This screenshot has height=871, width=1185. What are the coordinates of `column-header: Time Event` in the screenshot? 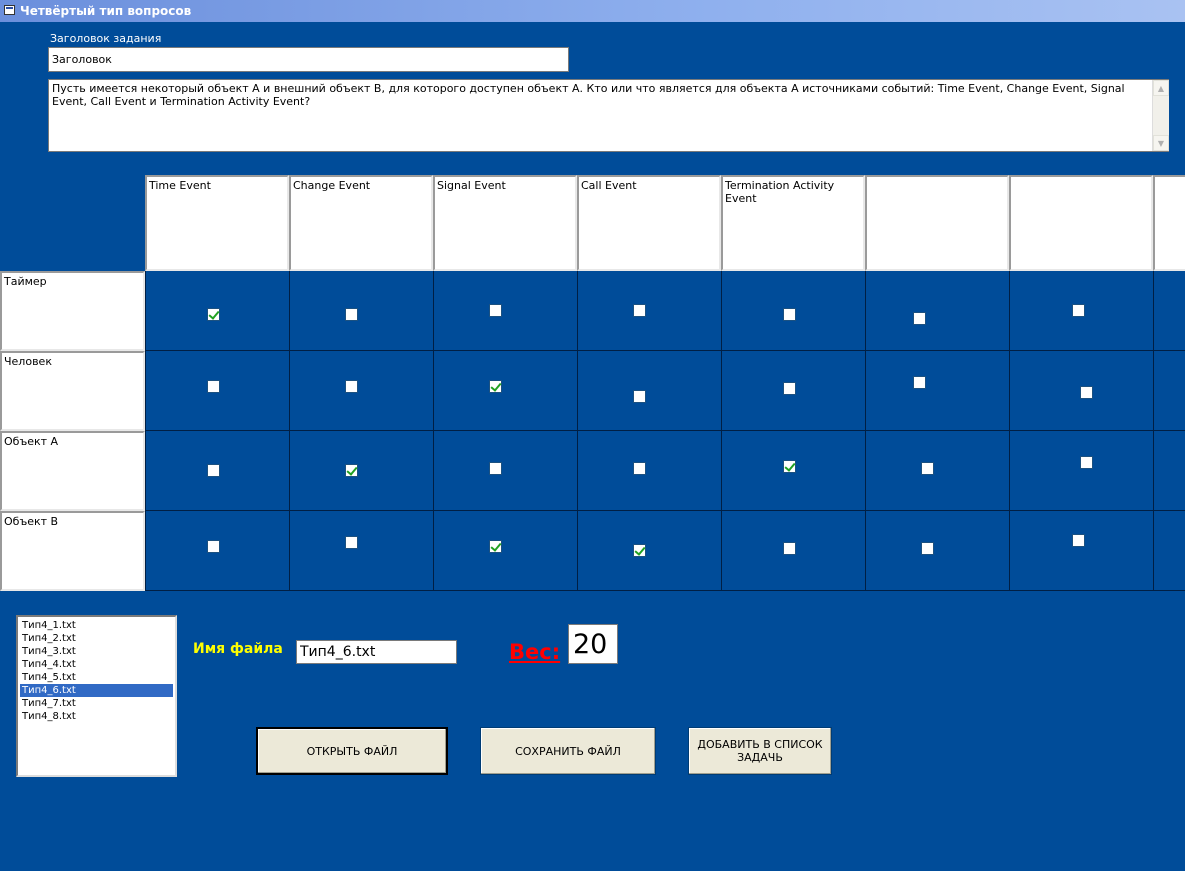 It's located at (217, 223).